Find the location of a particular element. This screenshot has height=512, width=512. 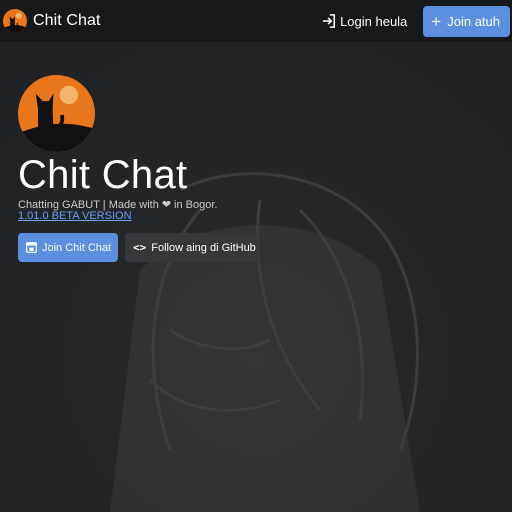

brand-link: Chit Chat is located at coordinates (52, 21).